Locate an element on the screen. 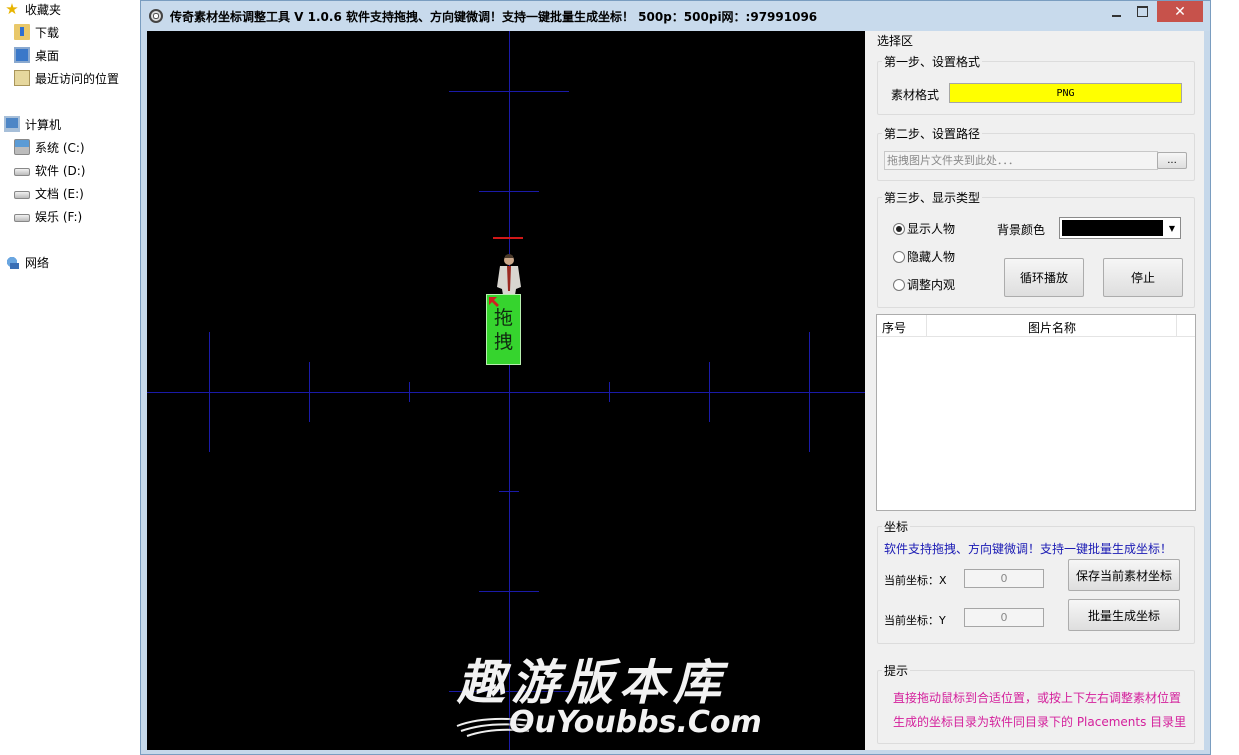 This screenshot has width=1239, height=755. radio-show-character: 显示人物 is located at coordinates (924, 228).